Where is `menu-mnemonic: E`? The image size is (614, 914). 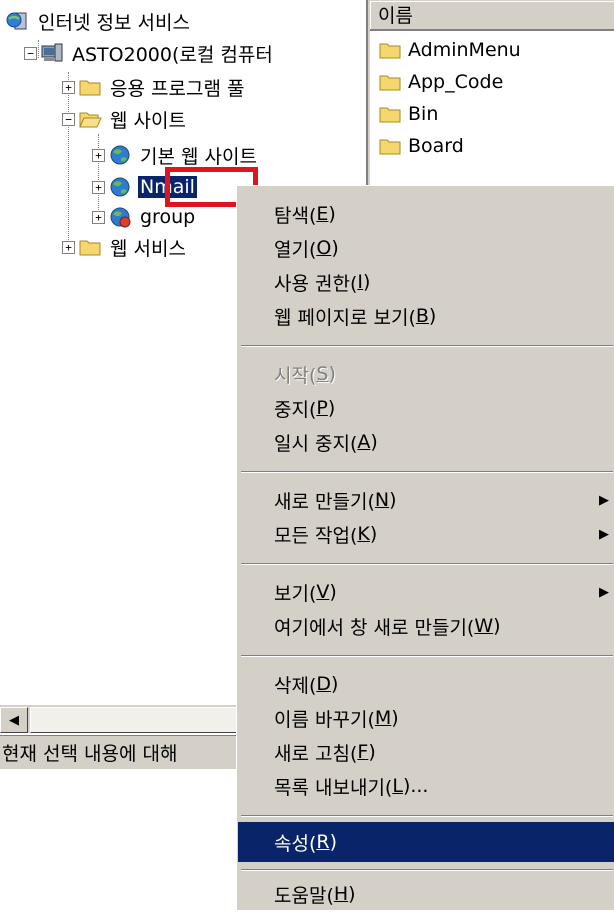 menu-mnemonic: E is located at coordinates (322, 214).